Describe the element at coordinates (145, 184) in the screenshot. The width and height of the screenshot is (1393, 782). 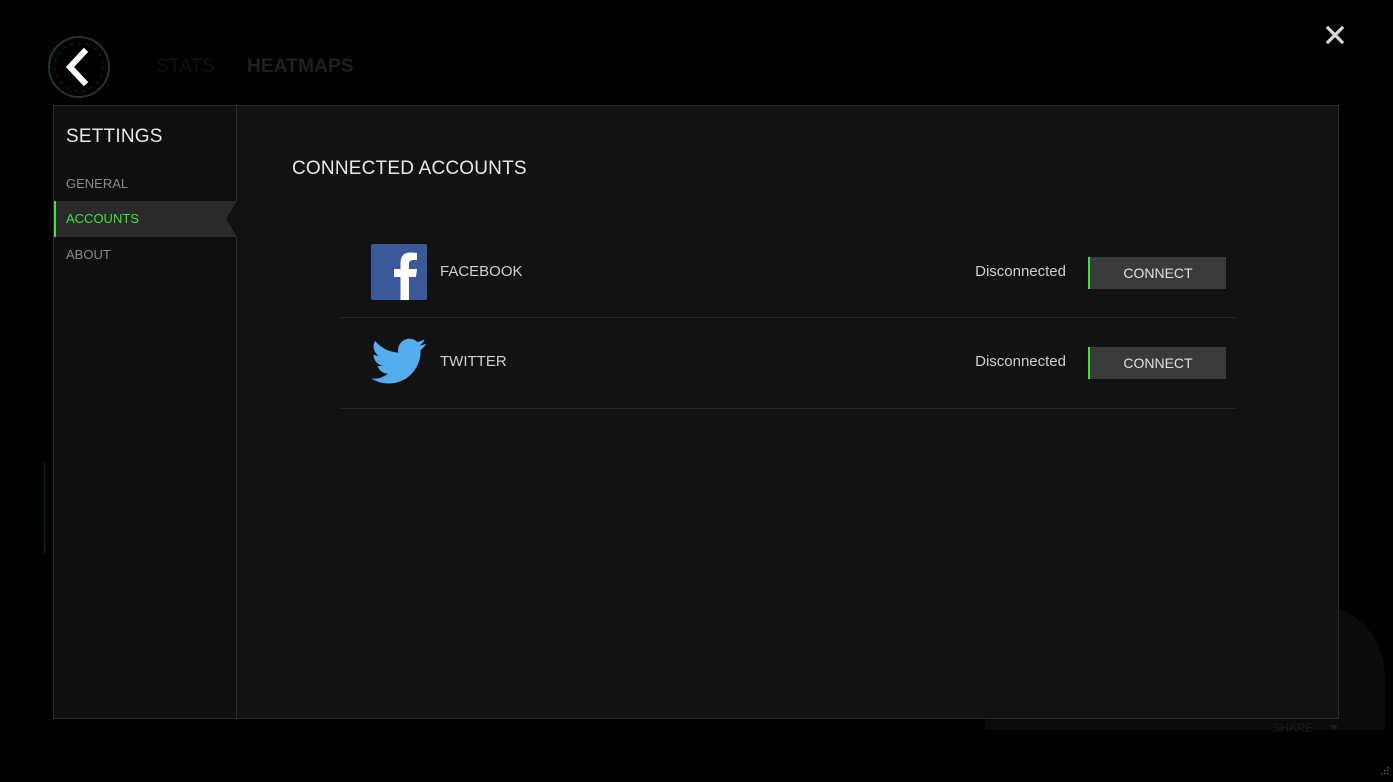
I see `sidebar-item-general: GENERAL` at that location.